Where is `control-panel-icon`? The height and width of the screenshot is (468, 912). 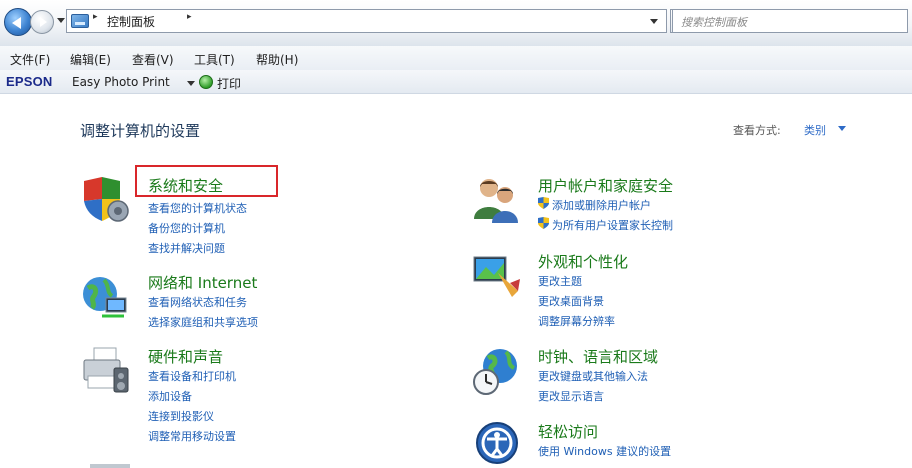 control-panel-icon is located at coordinates (80, 21).